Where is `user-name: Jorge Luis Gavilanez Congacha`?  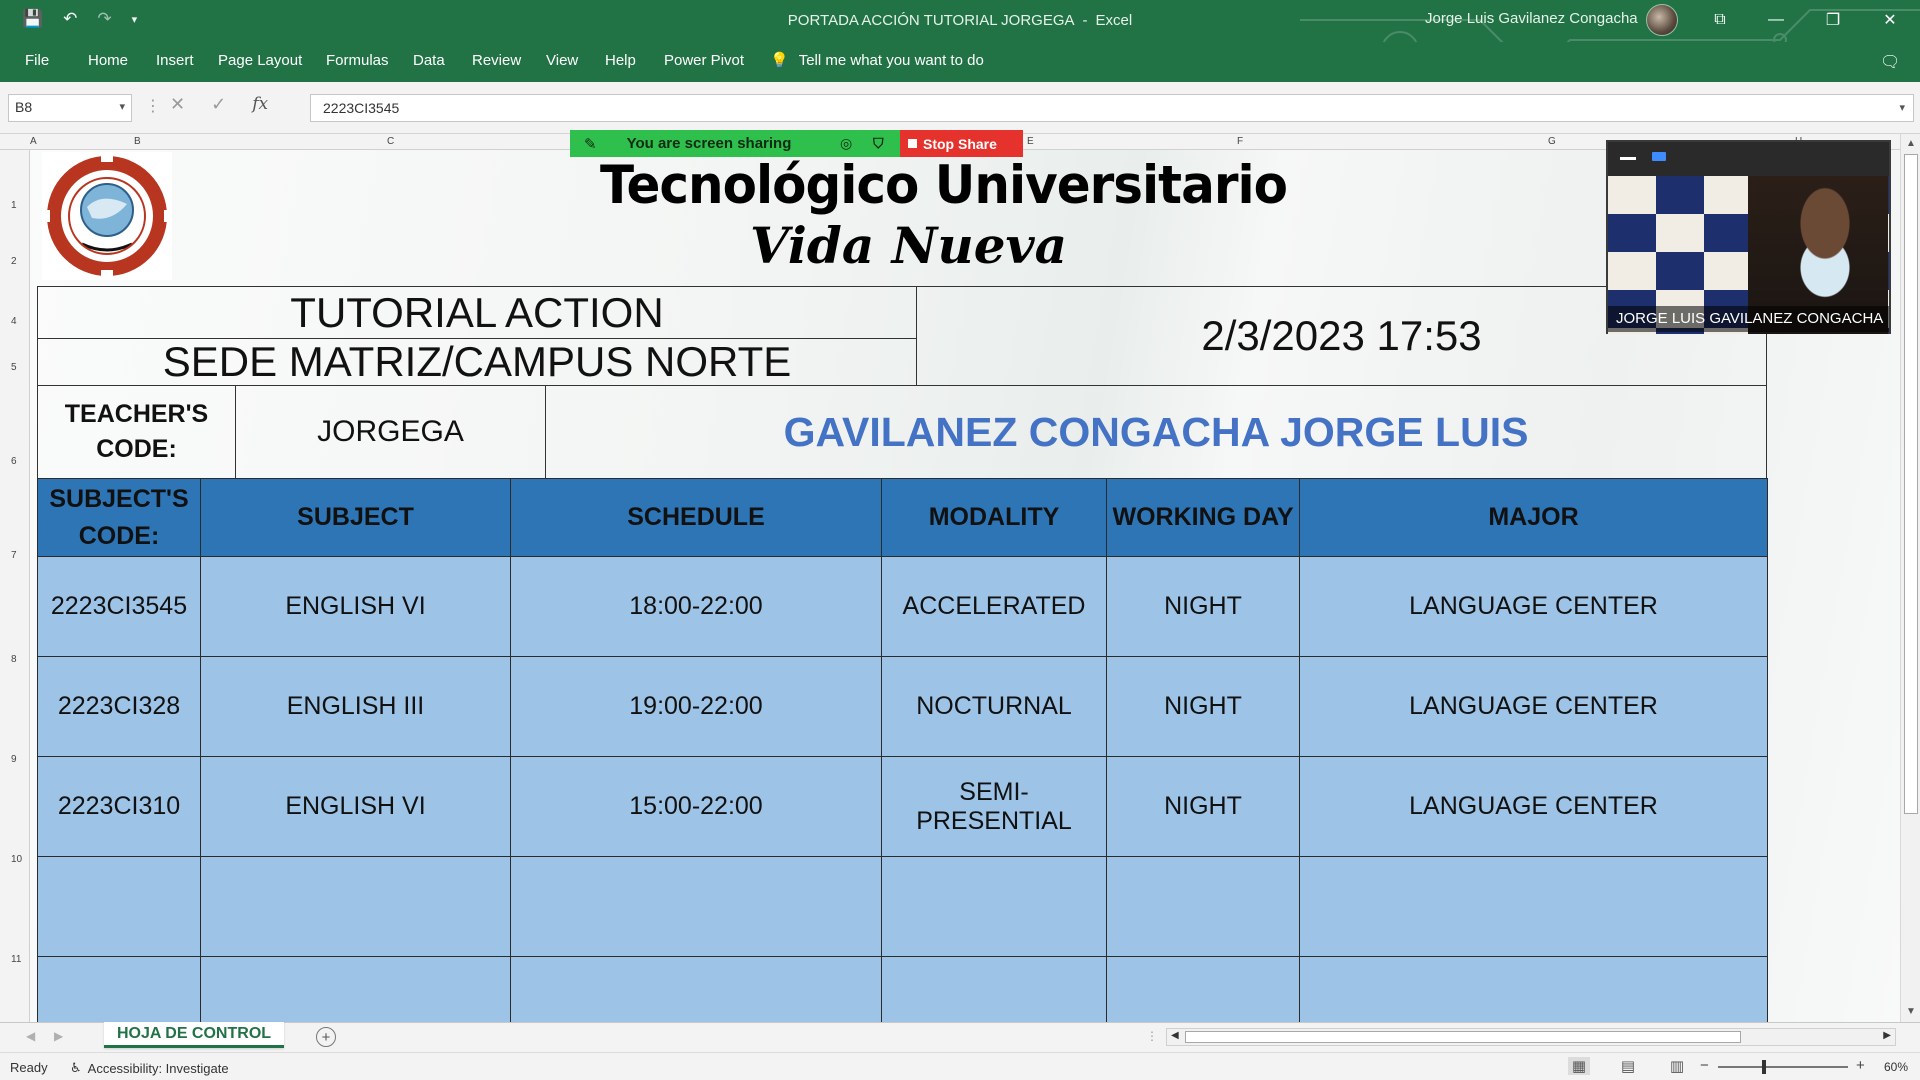 user-name: Jorge Luis Gavilanez Congacha is located at coordinates (1531, 18).